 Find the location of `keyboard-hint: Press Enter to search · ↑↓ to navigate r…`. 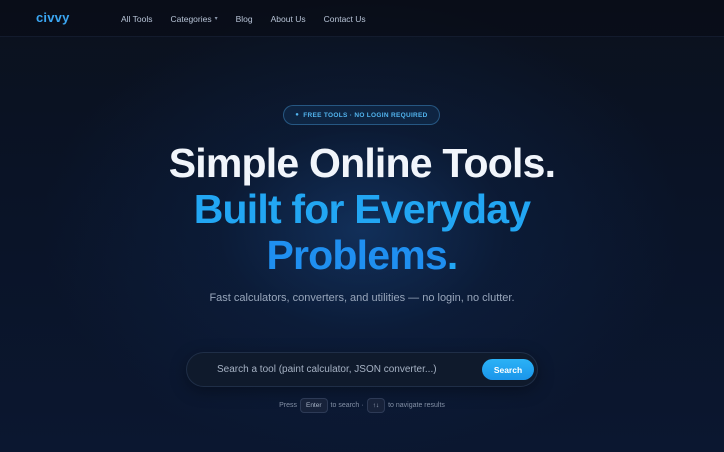

keyboard-hint: Press Enter to search · ↑↓ to navigate r… is located at coordinates (362, 405).